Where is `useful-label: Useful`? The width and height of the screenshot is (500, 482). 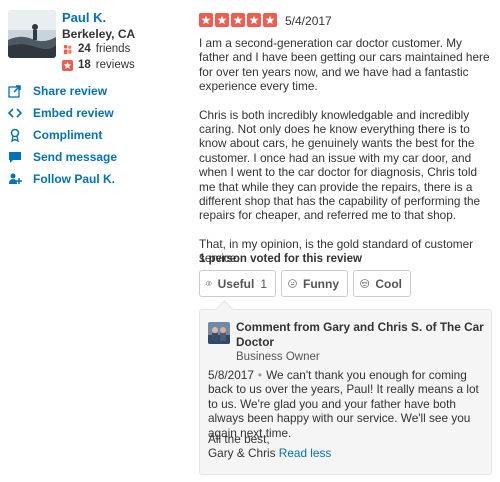 useful-label: Useful is located at coordinates (236, 283).